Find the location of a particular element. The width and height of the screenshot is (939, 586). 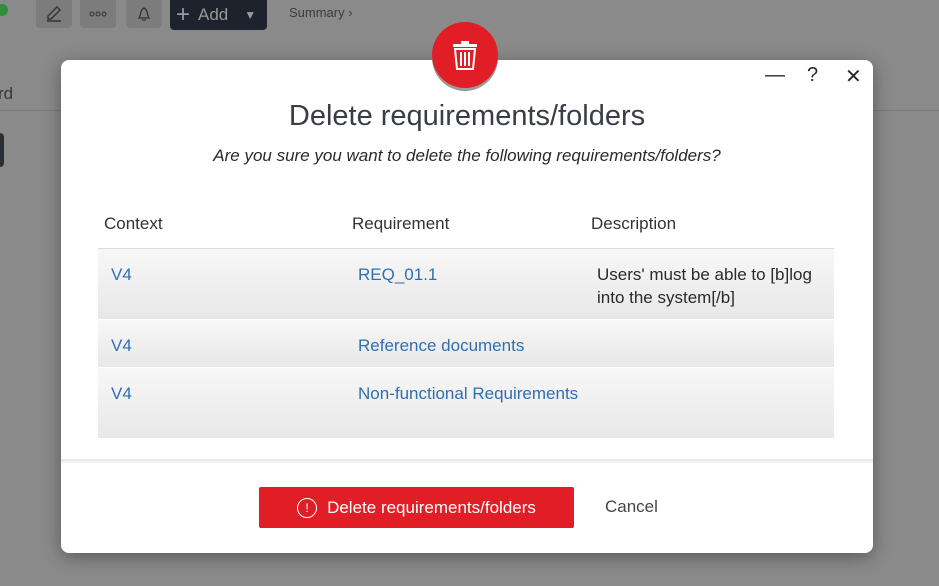

footer-divider is located at coordinates (467, 461).